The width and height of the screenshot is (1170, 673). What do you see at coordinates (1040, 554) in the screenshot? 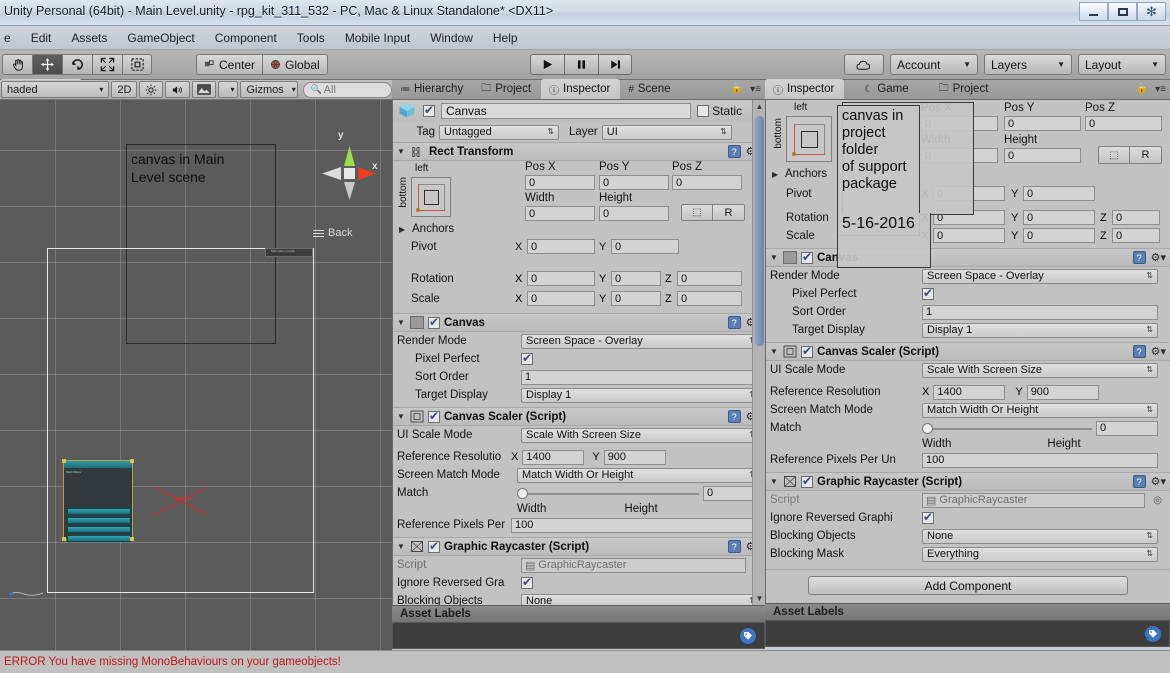
I see `blocking-mask-dropdown: Everything ⇅` at bounding box center [1040, 554].